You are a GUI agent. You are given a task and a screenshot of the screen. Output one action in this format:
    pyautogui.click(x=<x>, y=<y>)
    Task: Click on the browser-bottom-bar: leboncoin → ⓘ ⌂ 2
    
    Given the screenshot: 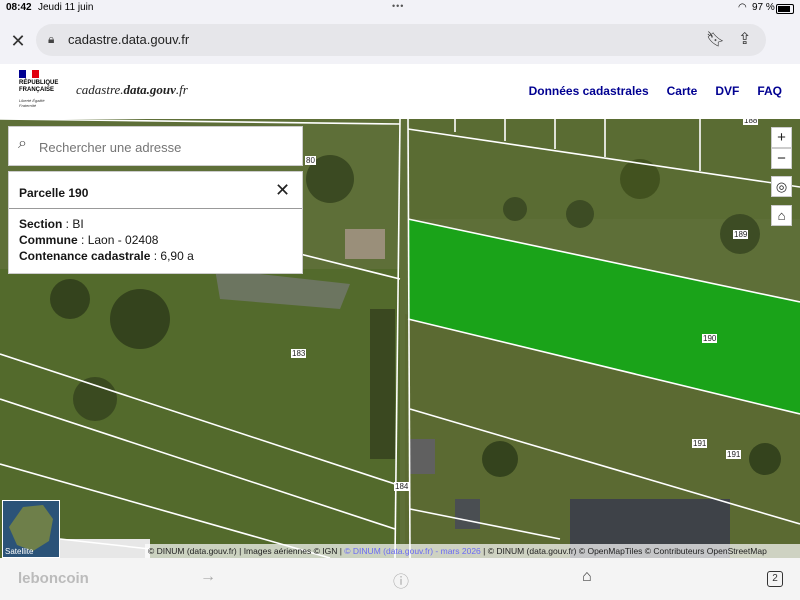 What is the action you would take?
    pyautogui.click(x=400, y=579)
    